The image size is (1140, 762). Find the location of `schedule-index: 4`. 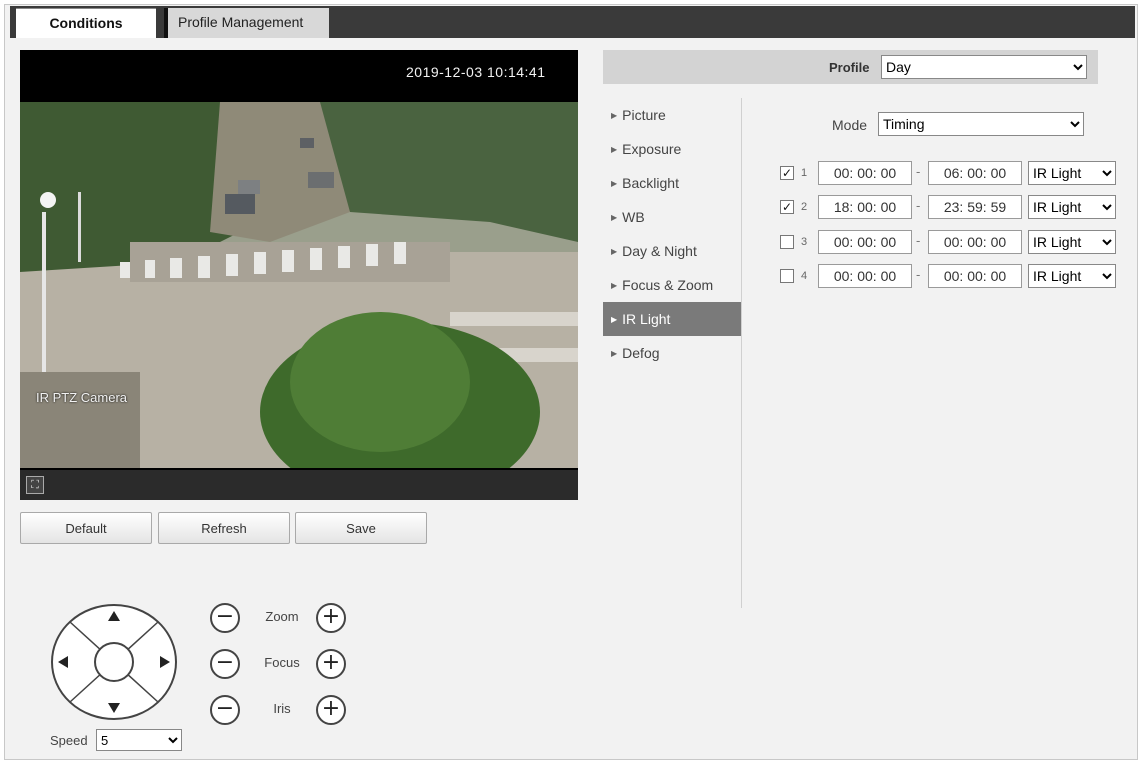

schedule-index: 4 is located at coordinates (804, 276).